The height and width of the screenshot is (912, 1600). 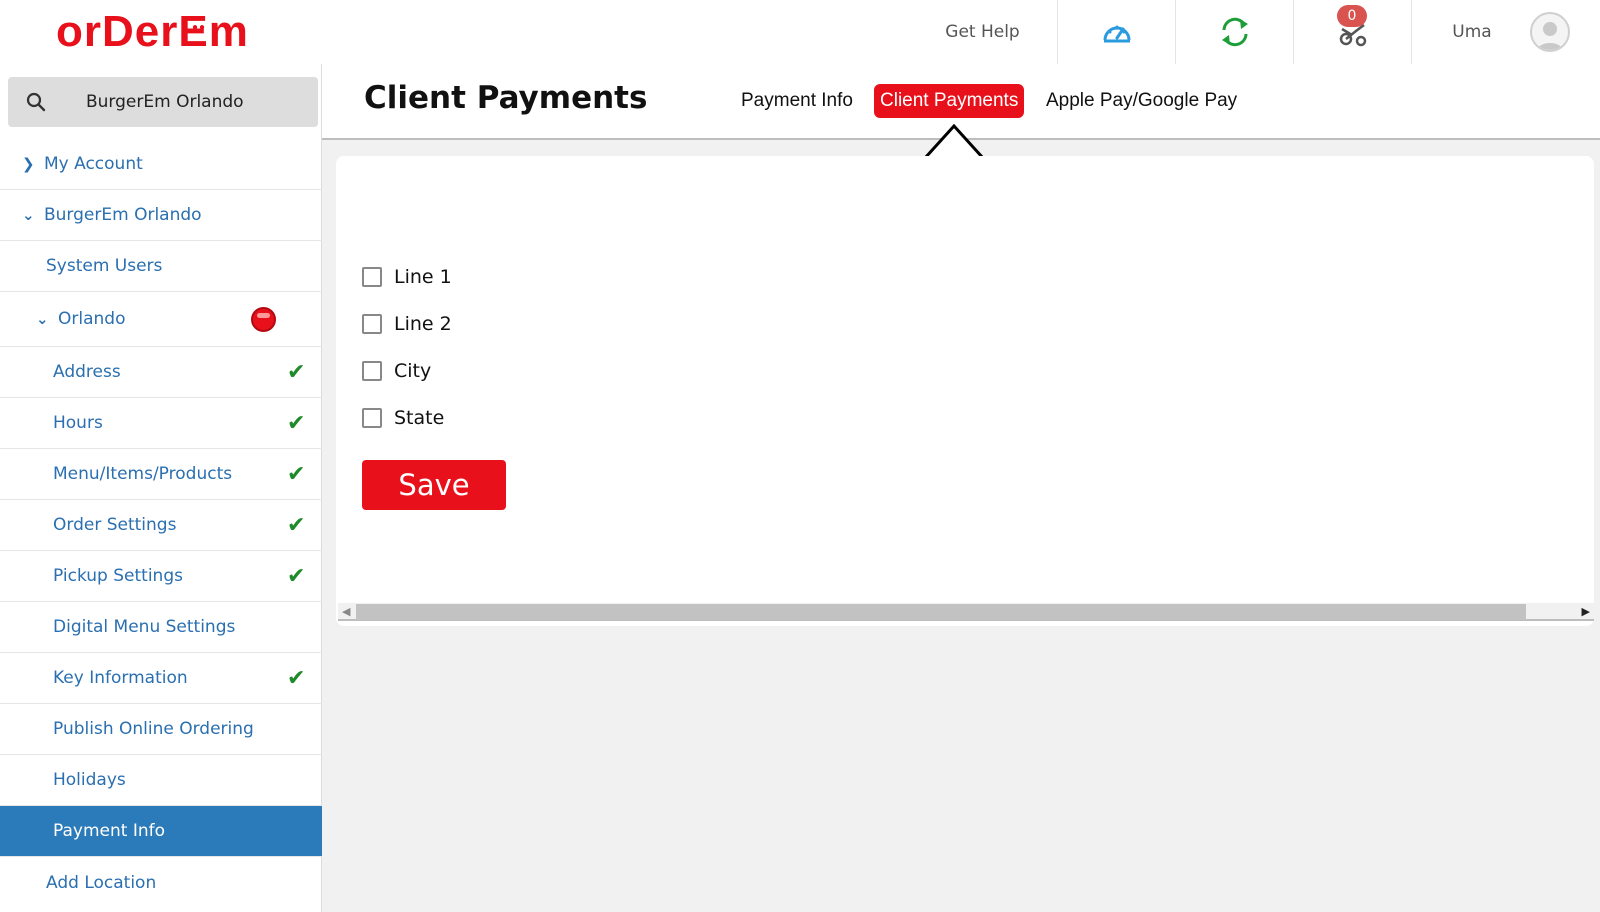 I want to click on user-name: Uma, so click(x=1472, y=32).